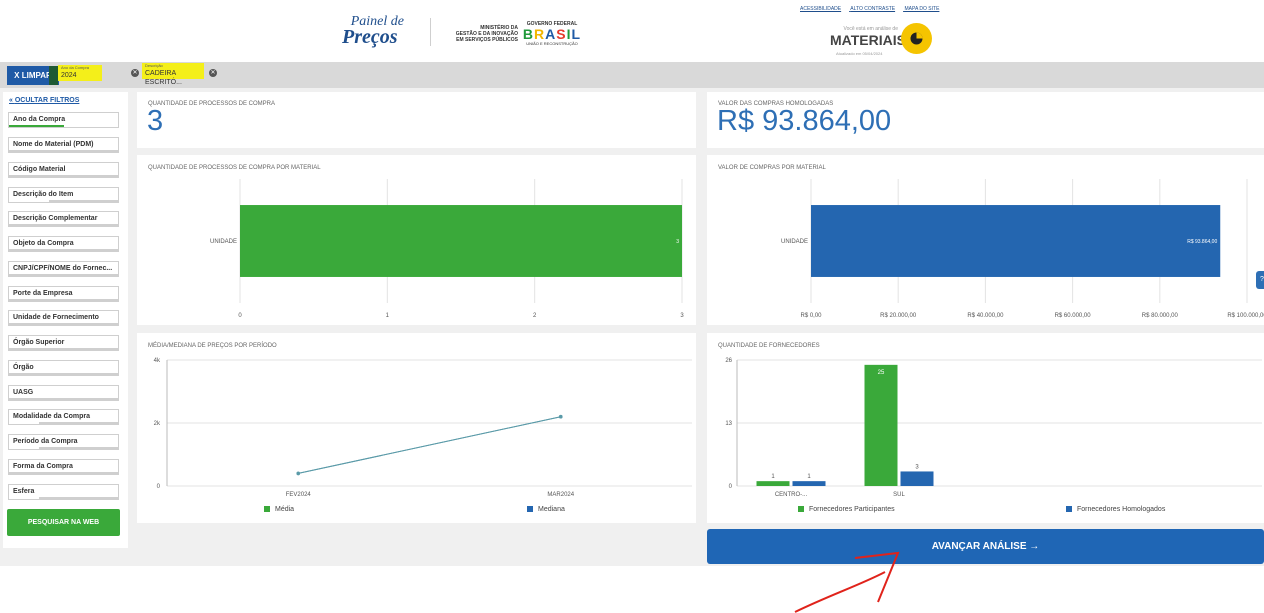 The image size is (1264, 613). Describe the element at coordinates (299, 495) in the screenshot. I see `x-tick-label: FEV2024` at that location.